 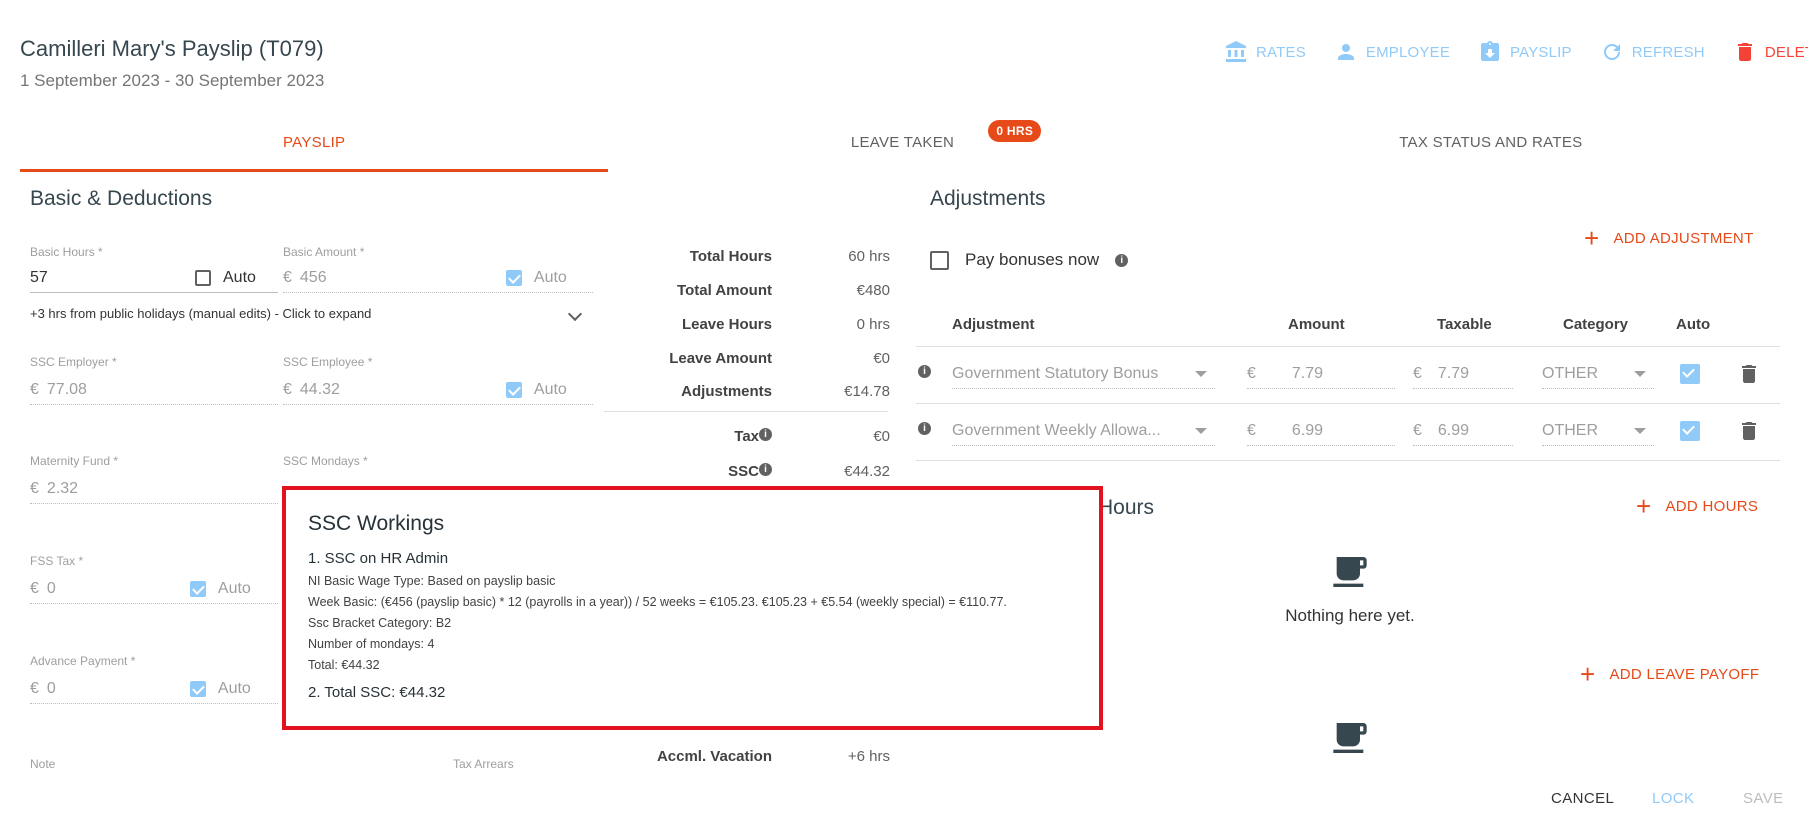 What do you see at coordinates (1490, 51) in the screenshot?
I see `clipboard-download-icon` at bounding box center [1490, 51].